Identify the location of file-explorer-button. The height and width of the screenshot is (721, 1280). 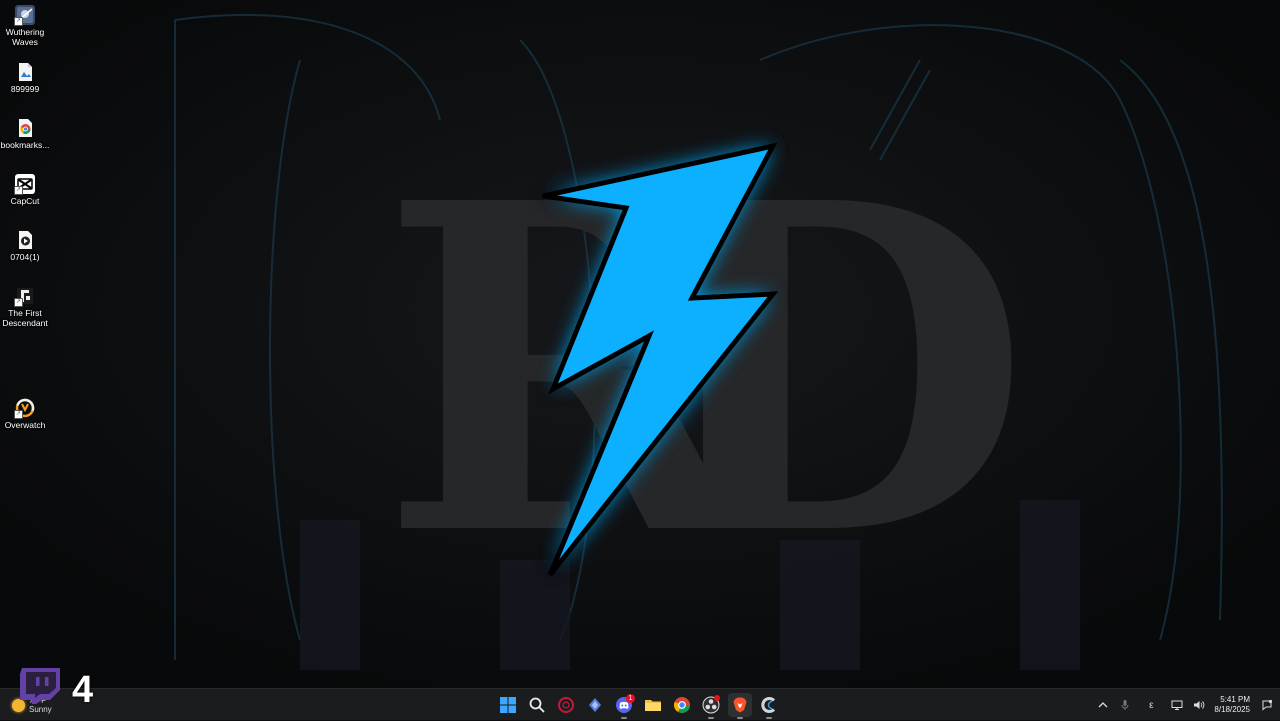
(653, 705).